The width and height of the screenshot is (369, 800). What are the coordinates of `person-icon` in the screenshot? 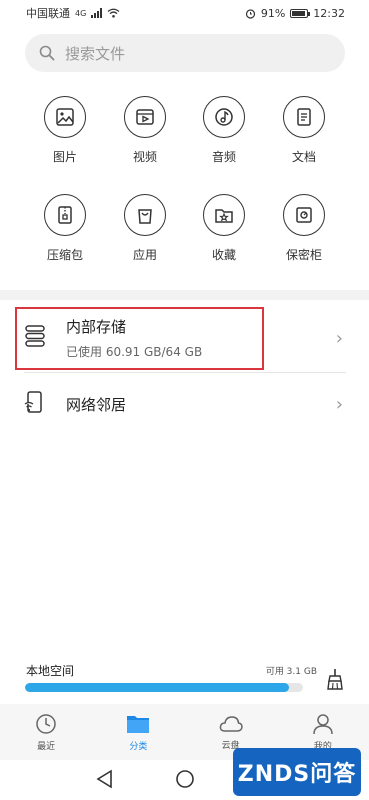 It's located at (323, 723).